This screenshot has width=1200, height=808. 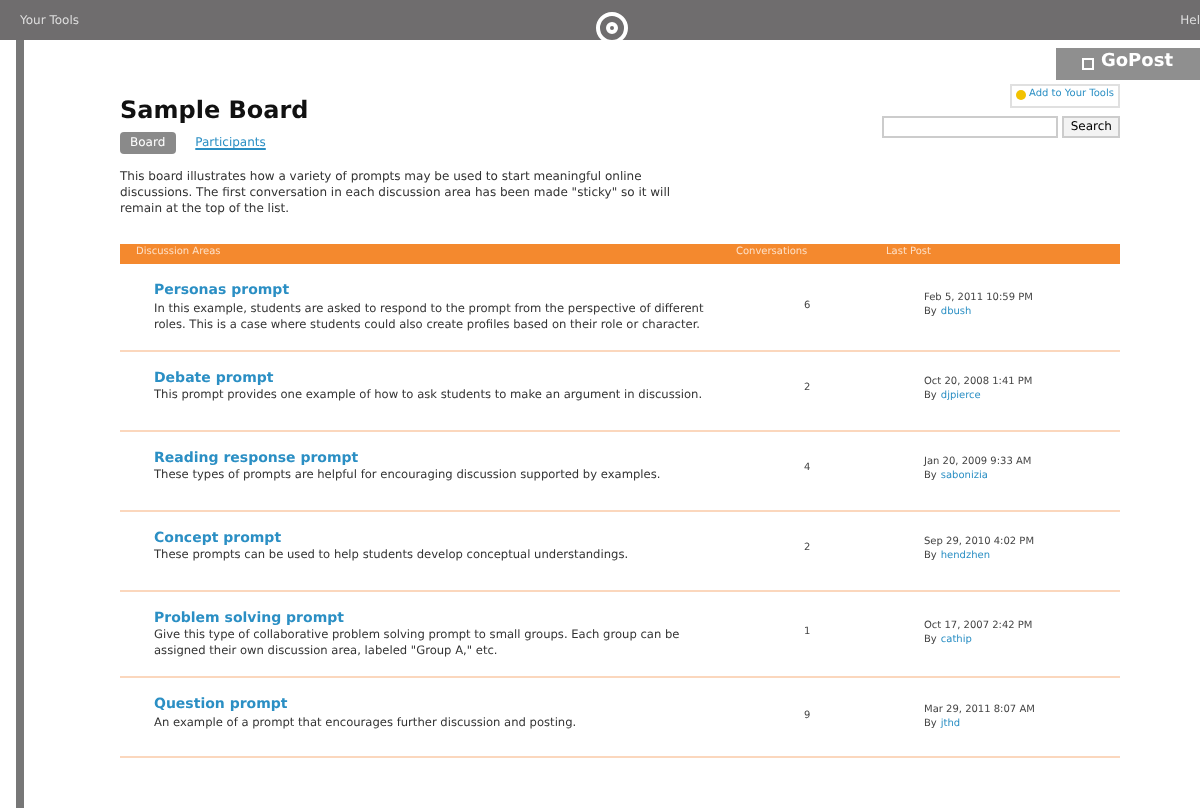 What do you see at coordinates (1088, 64) in the screenshot?
I see `post-icon` at bounding box center [1088, 64].